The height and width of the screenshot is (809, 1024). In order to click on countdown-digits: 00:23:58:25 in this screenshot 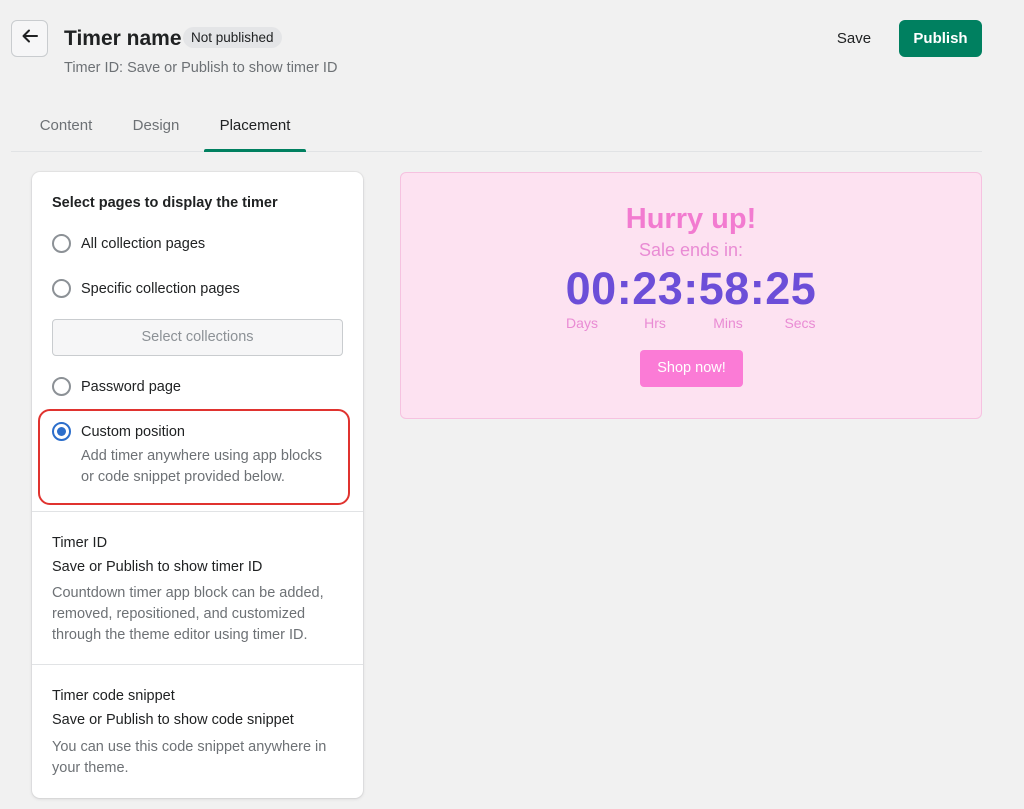, I will do `click(691, 288)`.